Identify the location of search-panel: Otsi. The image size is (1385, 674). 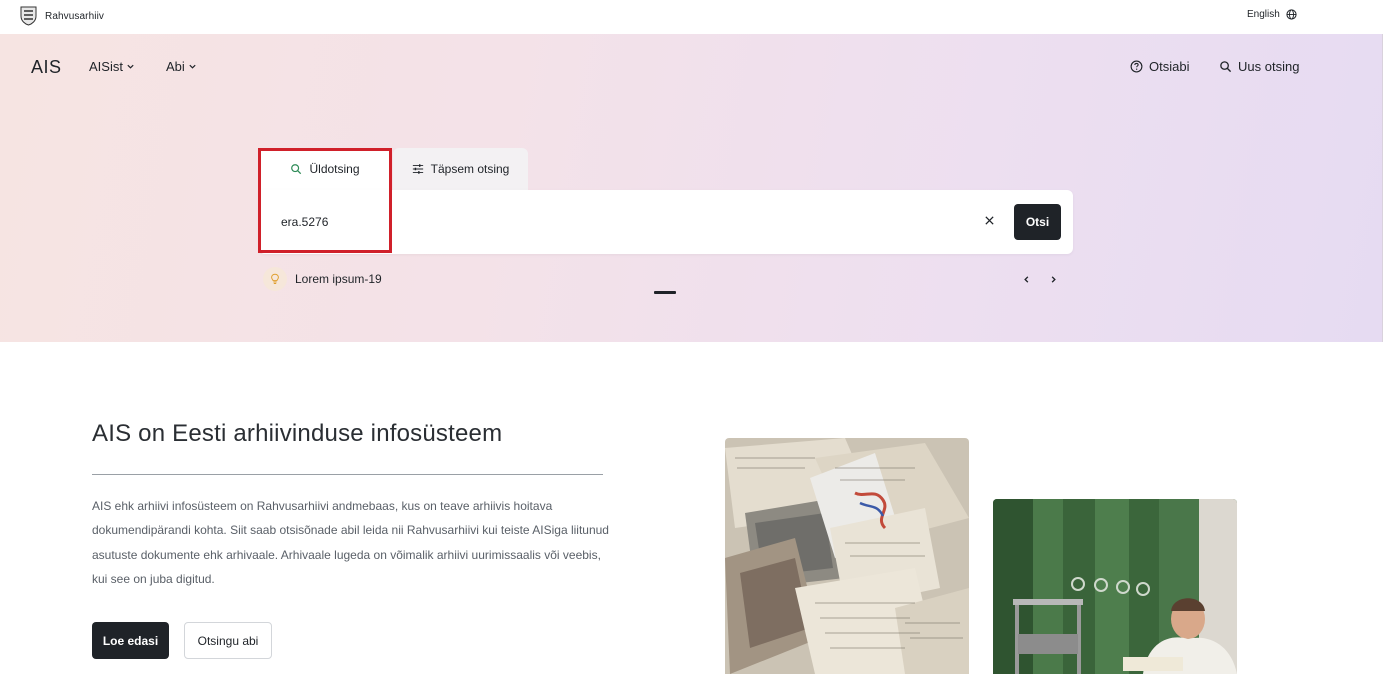
(666, 222).